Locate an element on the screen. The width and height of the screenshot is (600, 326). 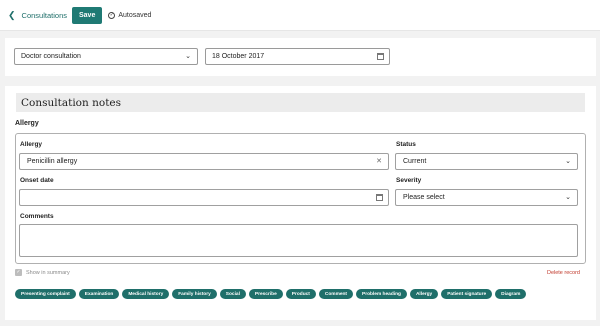
comments-field-label: Comments is located at coordinates (37, 216).